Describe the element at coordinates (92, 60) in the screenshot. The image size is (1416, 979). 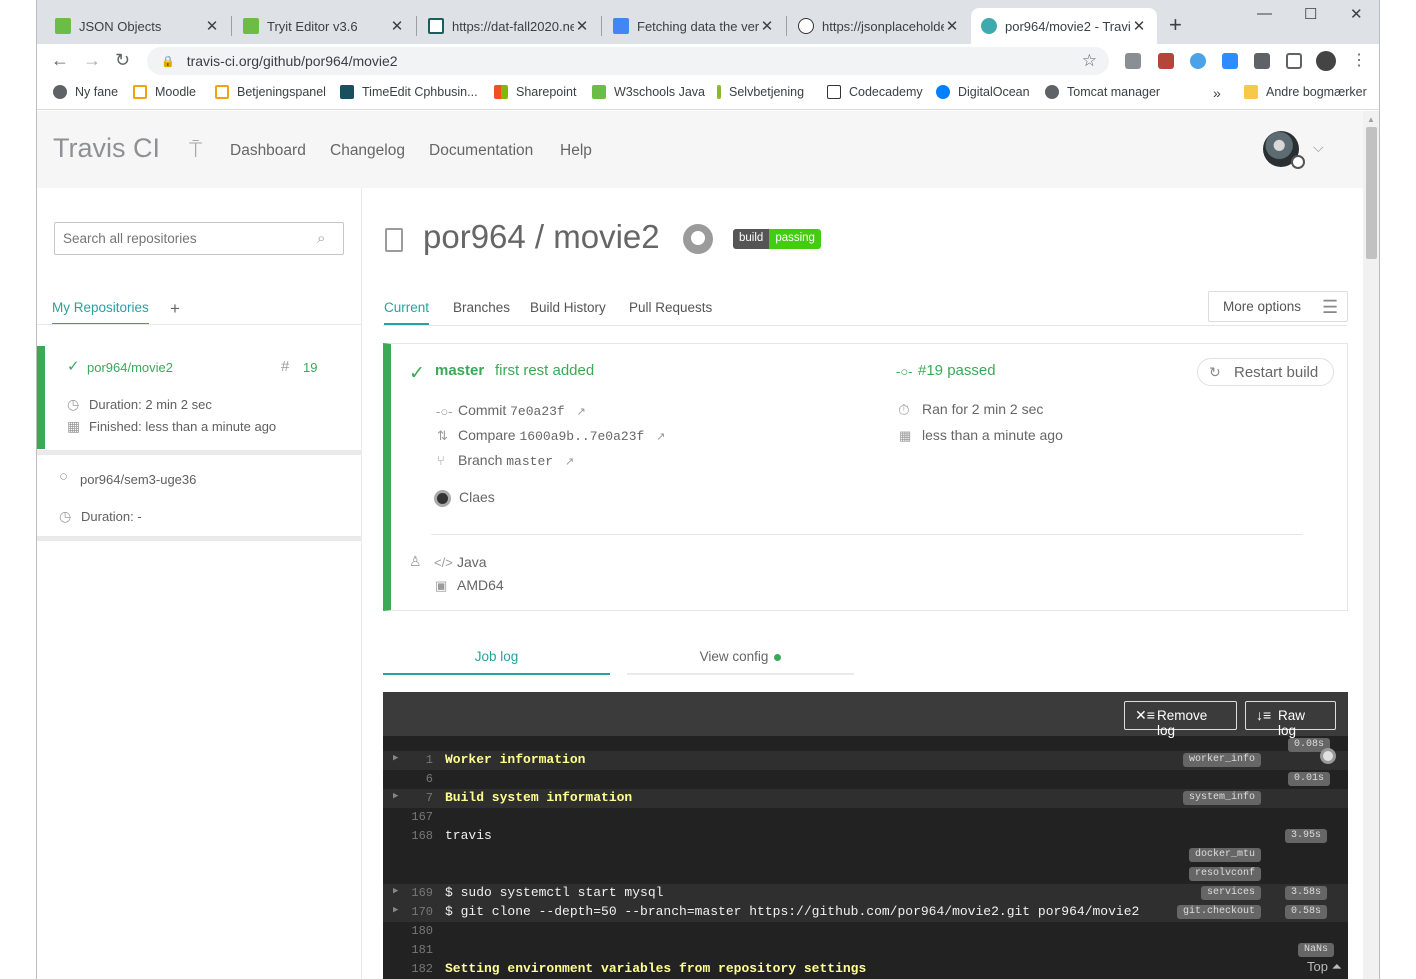
I see `forward-icon: →` at that location.